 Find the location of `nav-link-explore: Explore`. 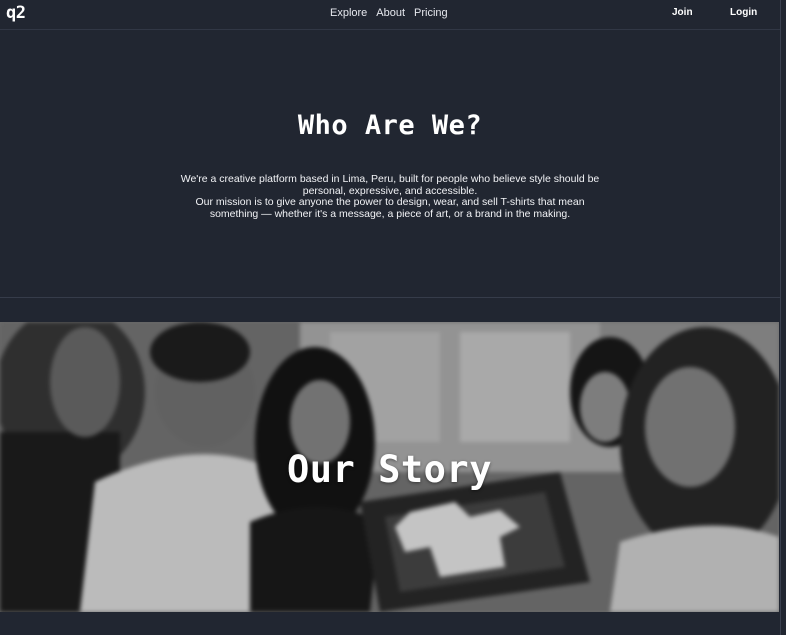

nav-link-explore: Explore is located at coordinates (348, 13).